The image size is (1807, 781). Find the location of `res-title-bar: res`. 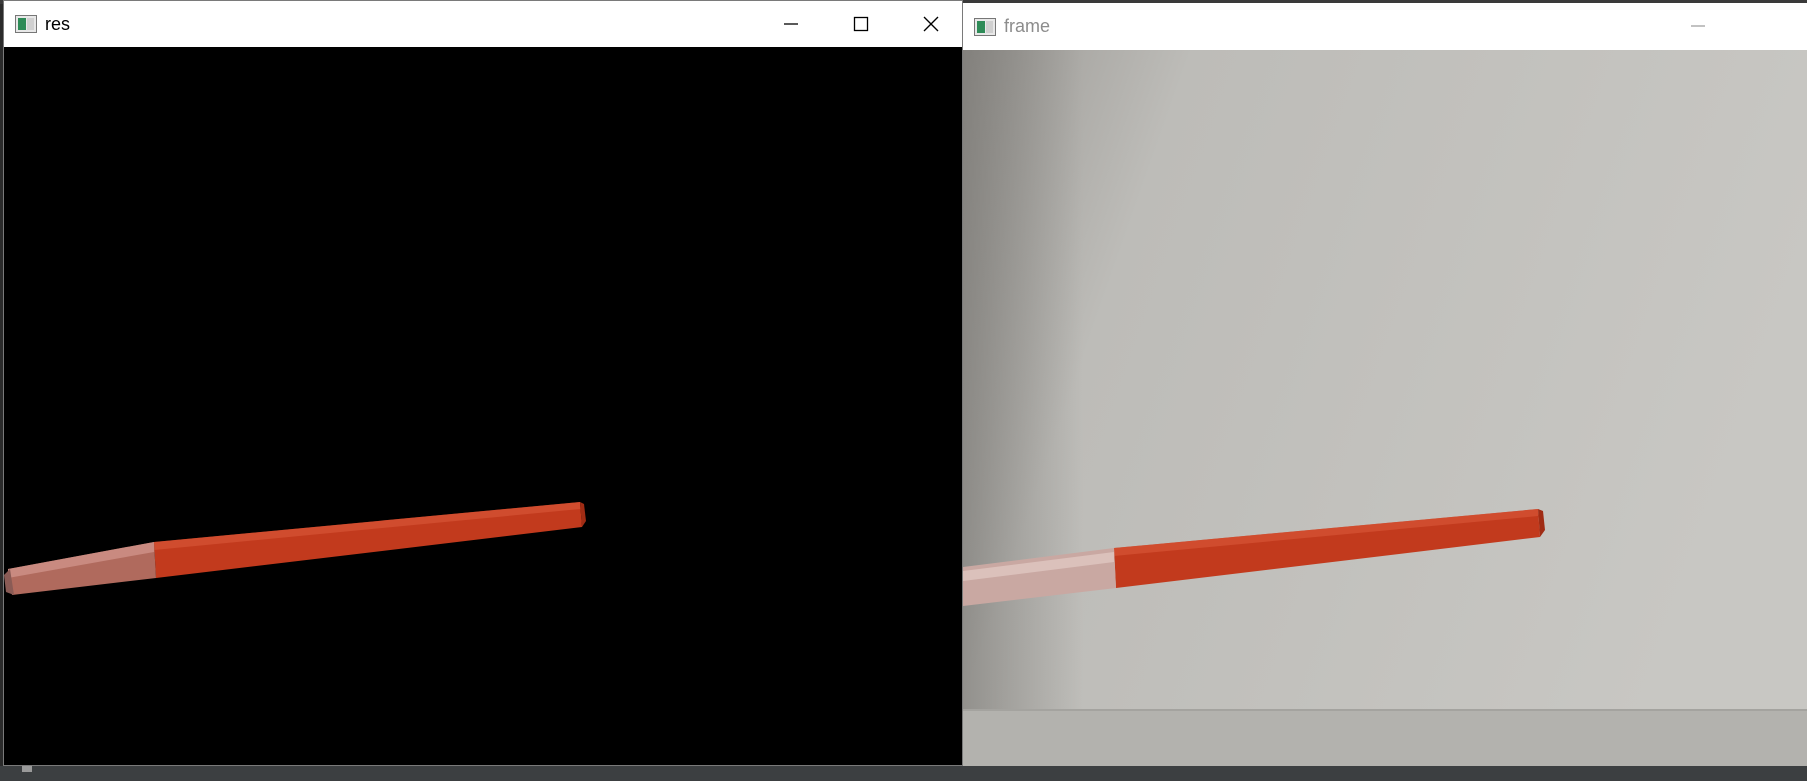

res-title-bar: res is located at coordinates (483, 24).